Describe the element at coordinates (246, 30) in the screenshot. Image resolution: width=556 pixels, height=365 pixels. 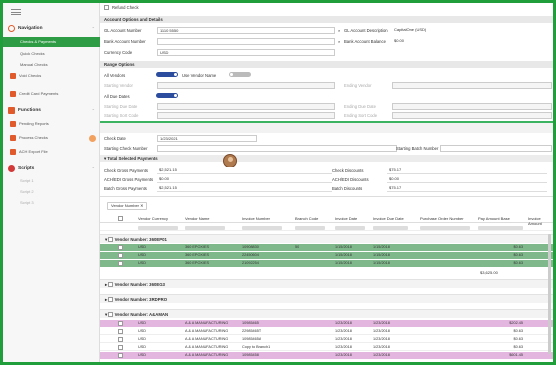
I see `gl-account-input: 1110 5550` at that location.